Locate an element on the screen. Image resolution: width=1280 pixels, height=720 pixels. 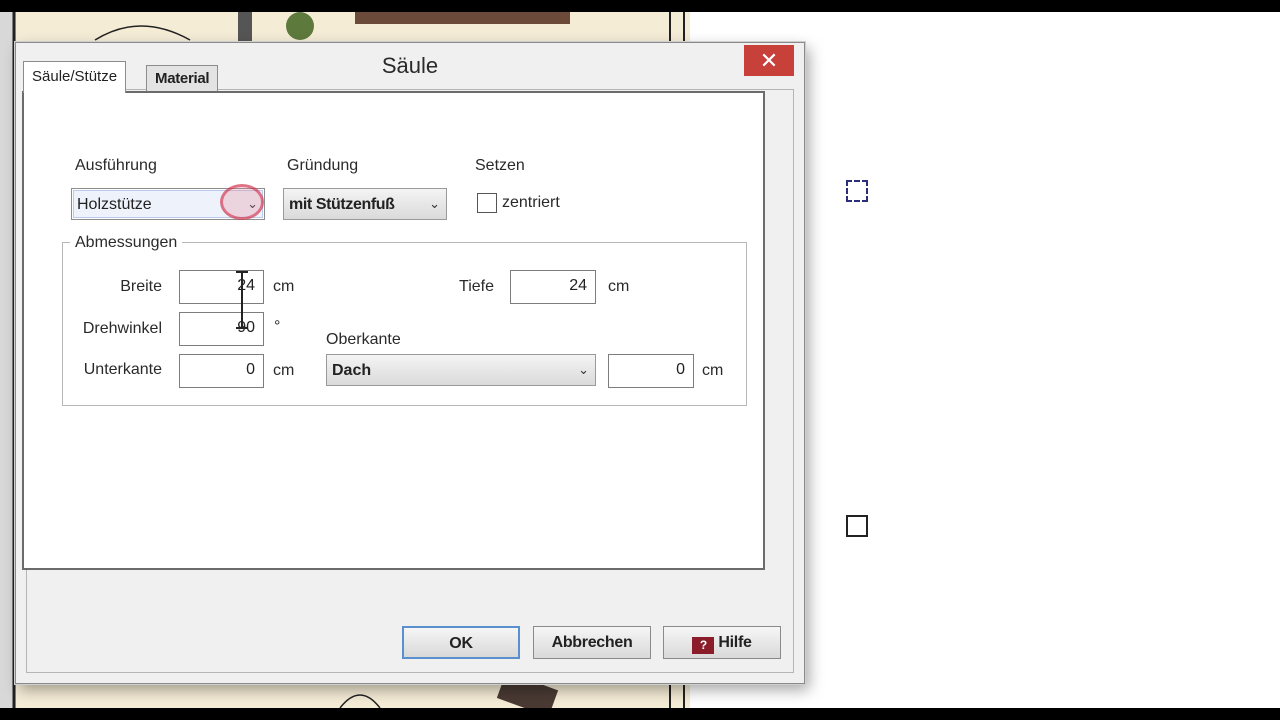
dialog-title: Säule is located at coordinates (410, 65).